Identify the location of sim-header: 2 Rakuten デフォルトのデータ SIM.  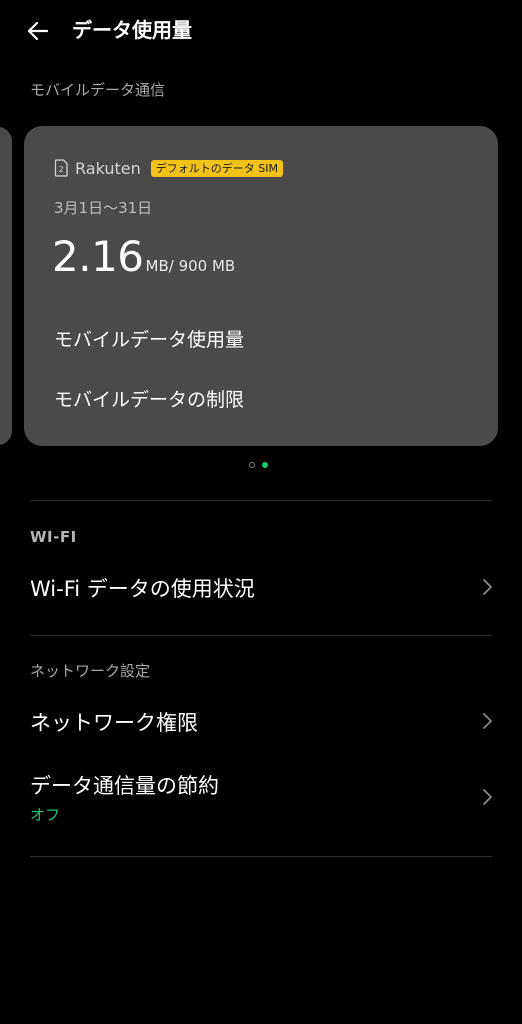
(168, 168).